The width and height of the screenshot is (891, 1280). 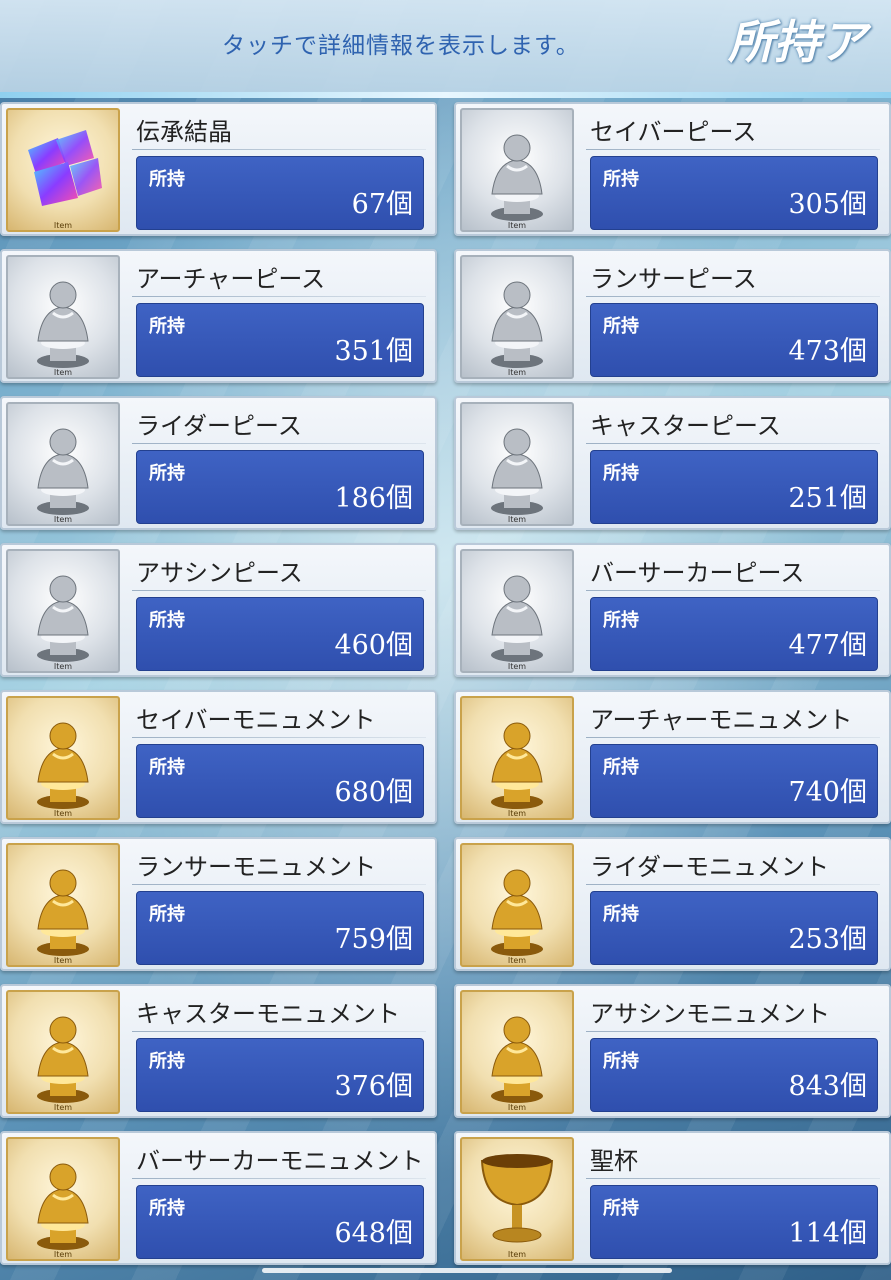 I want to click on owned-quantity: 351個, so click(x=373, y=351).